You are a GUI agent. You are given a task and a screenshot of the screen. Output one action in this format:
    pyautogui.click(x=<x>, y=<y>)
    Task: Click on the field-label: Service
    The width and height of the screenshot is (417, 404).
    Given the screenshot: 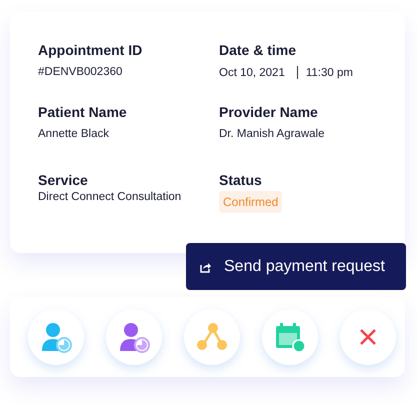 What is the action you would take?
    pyautogui.click(x=63, y=180)
    